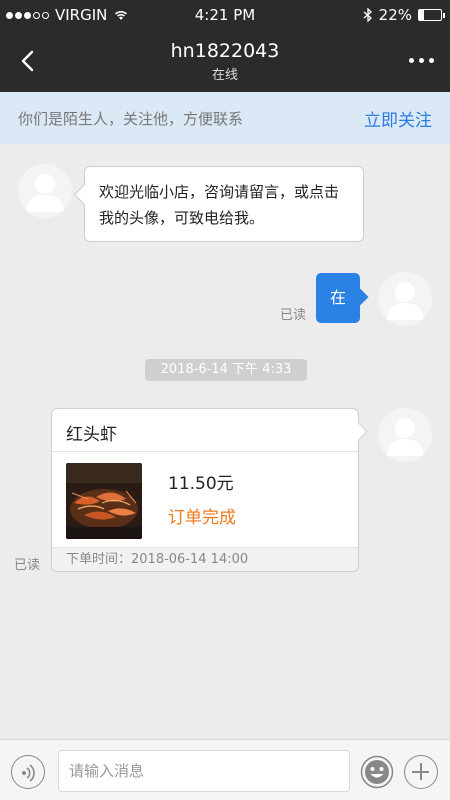 The height and width of the screenshot is (800, 450). What do you see at coordinates (104, 501) in the screenshot?
I see `order-product-image` at bounding box center [104, 501].